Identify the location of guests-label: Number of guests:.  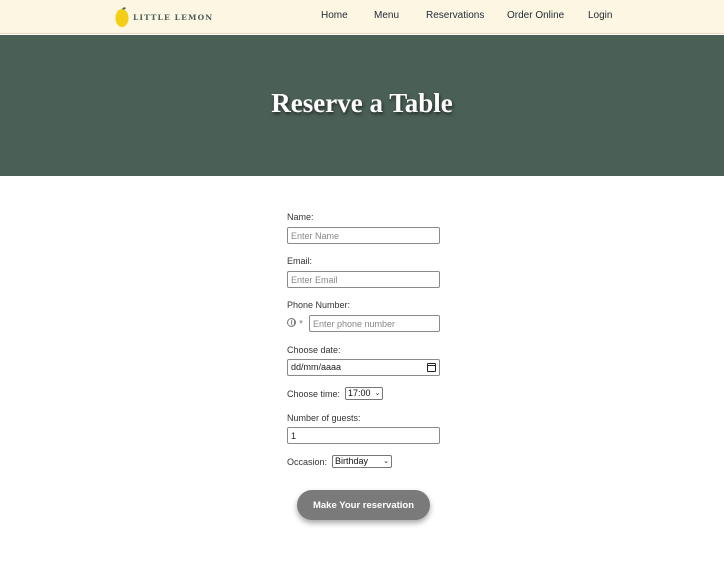
(324, 418).